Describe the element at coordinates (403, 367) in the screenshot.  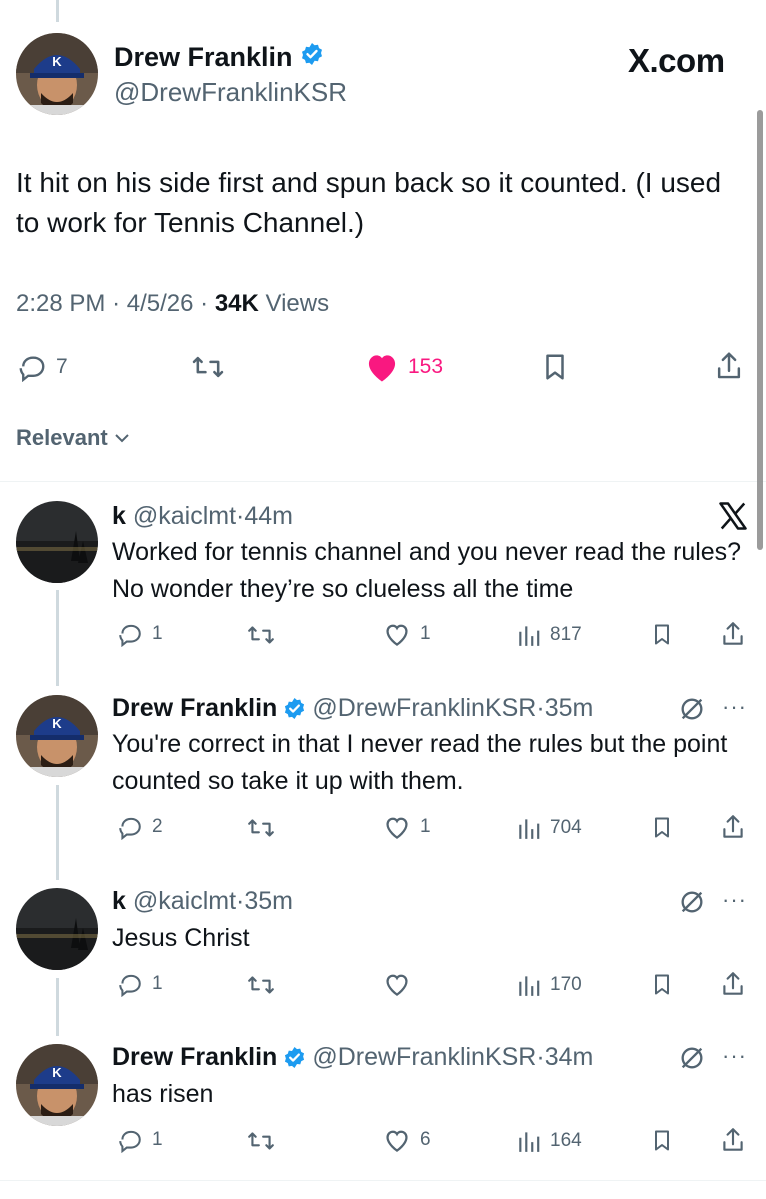
I see `like-button: 153` at that location.